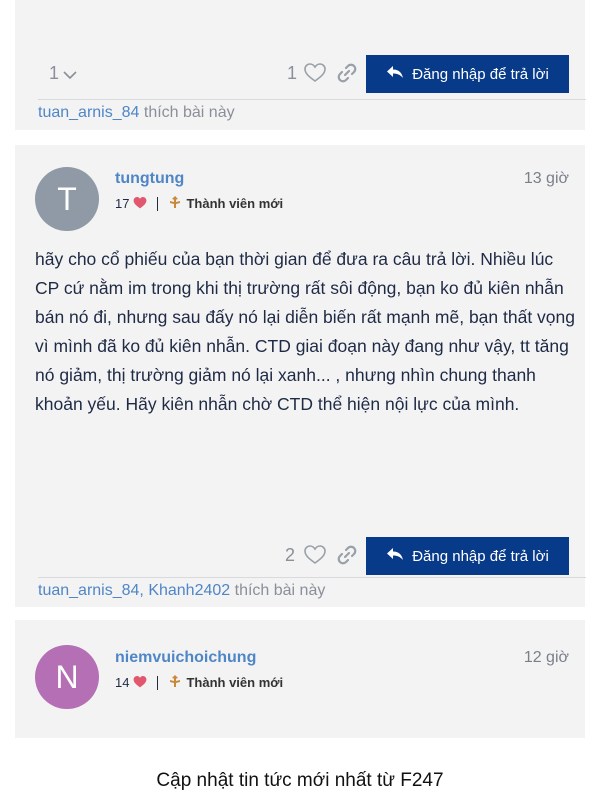 The height and width of the screenshot is (800, 600). I want to click on user-meta: 17 Thành viên mới, so click(199, 203).